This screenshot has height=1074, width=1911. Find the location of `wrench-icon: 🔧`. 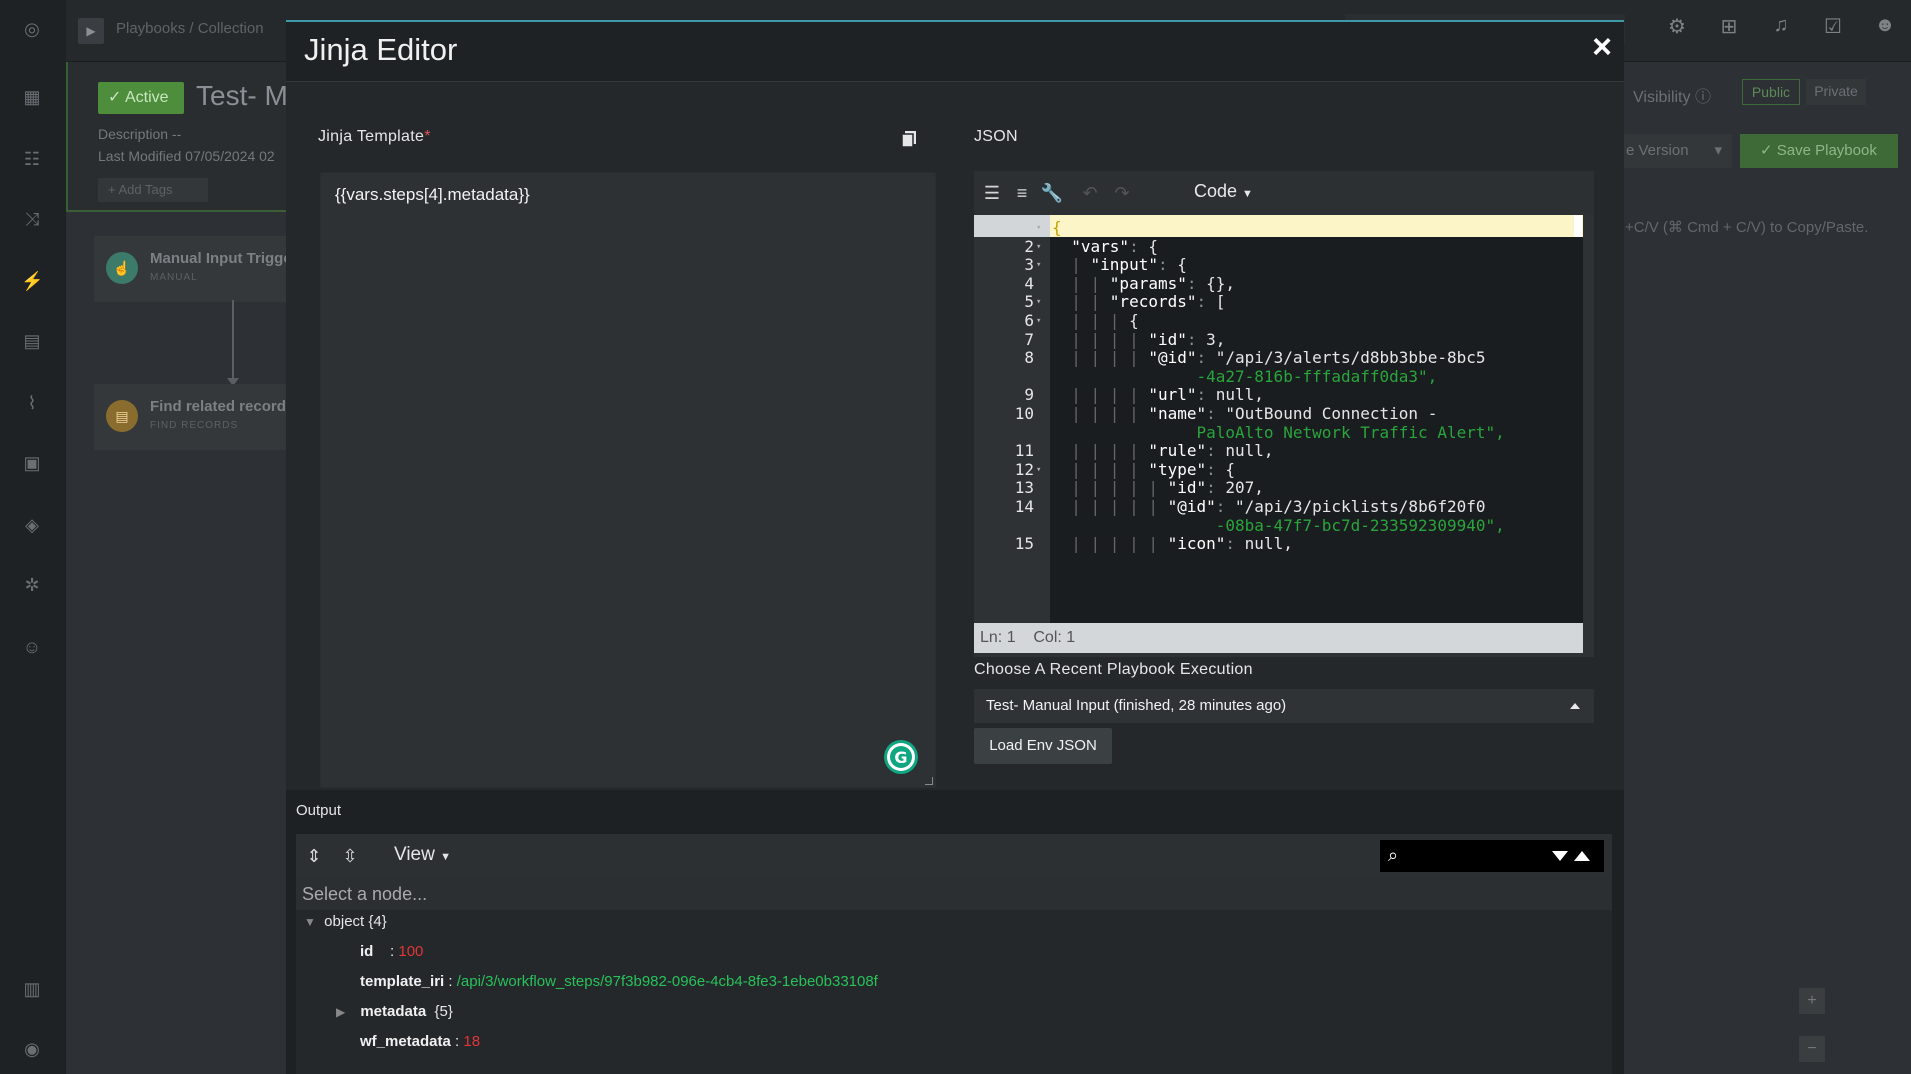

wrench-icon: 🔧 is located at coordinates (1052, 193).